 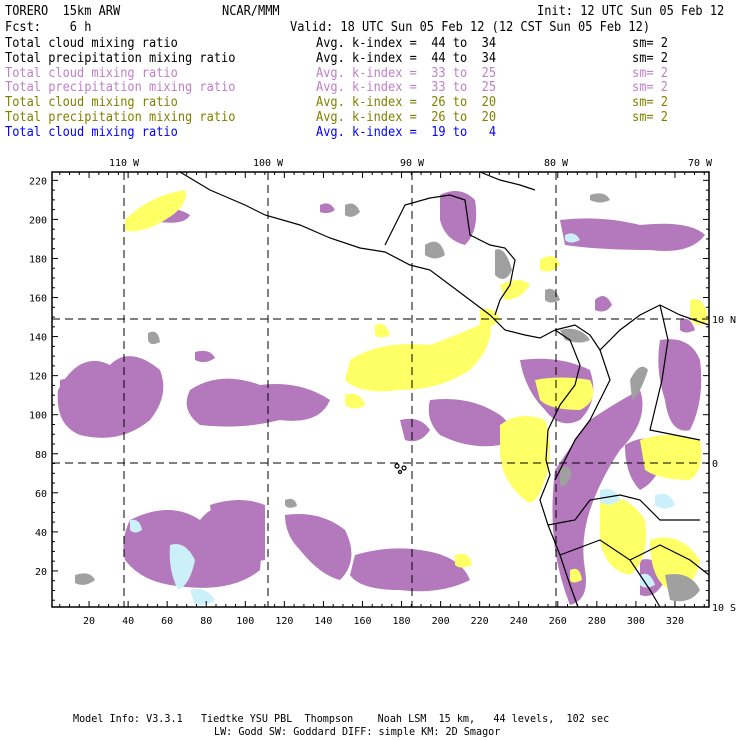 I want to click on x-tick-label: 20, so click(x=89, y=621).